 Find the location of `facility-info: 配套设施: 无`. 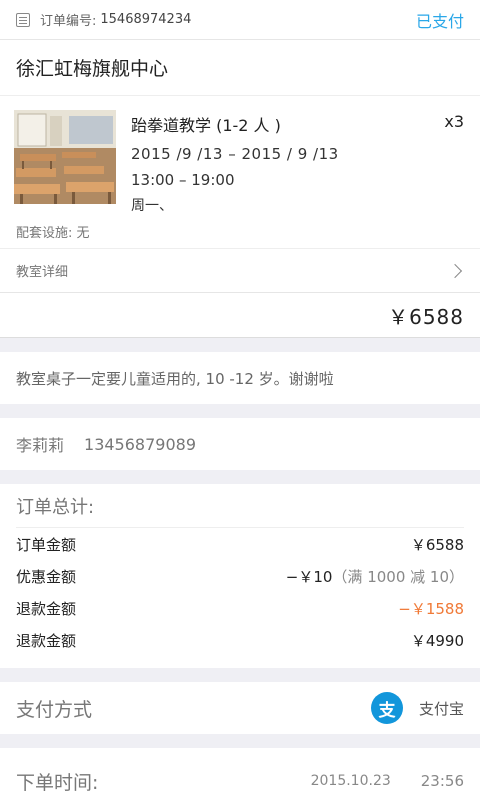

facility-info: 配套设施: 无 is located at coordinates (53, 233).